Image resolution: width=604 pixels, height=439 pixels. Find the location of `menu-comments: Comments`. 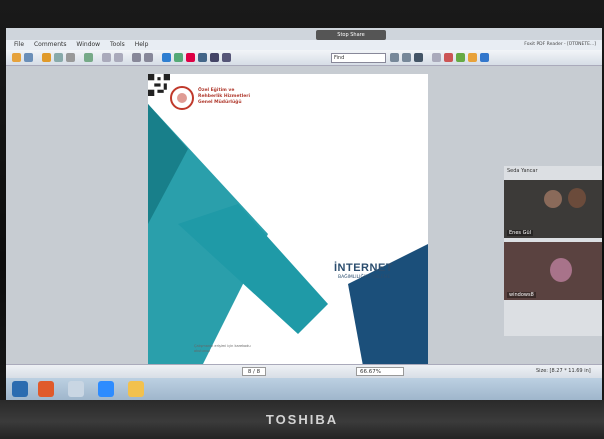

menu-comments: Comments is located at coordinates (50, 45).